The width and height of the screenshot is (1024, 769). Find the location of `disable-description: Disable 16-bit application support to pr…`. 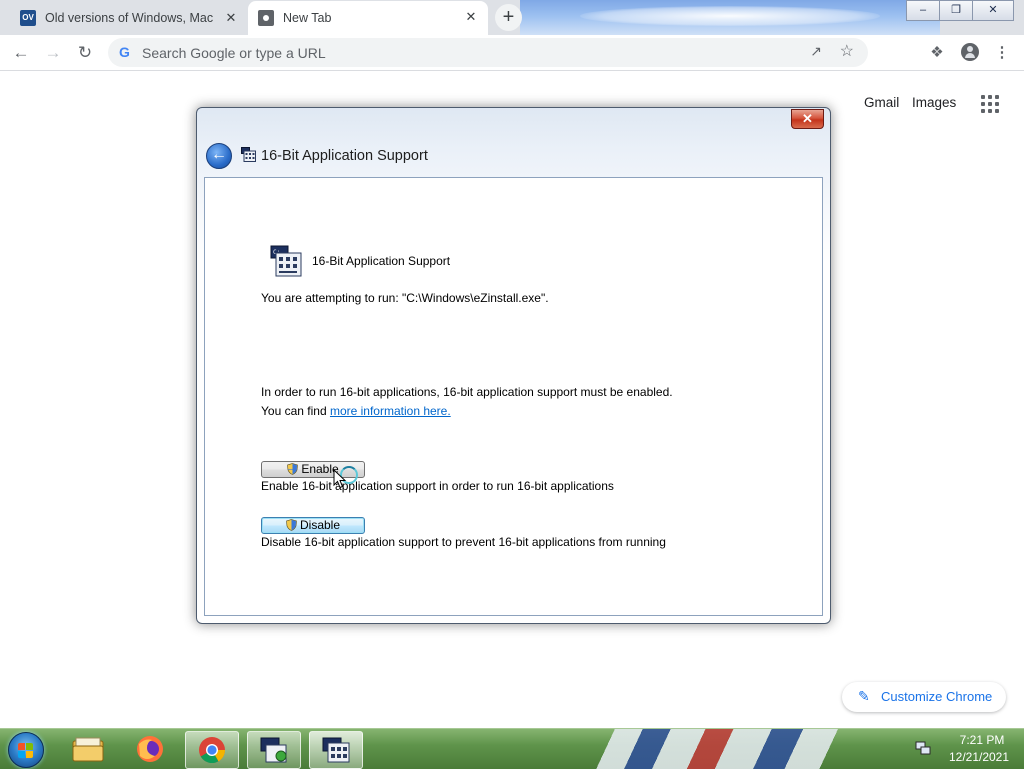

disable-description: Disable 16-bit application support to pr… is located at coordinates (463, 542).